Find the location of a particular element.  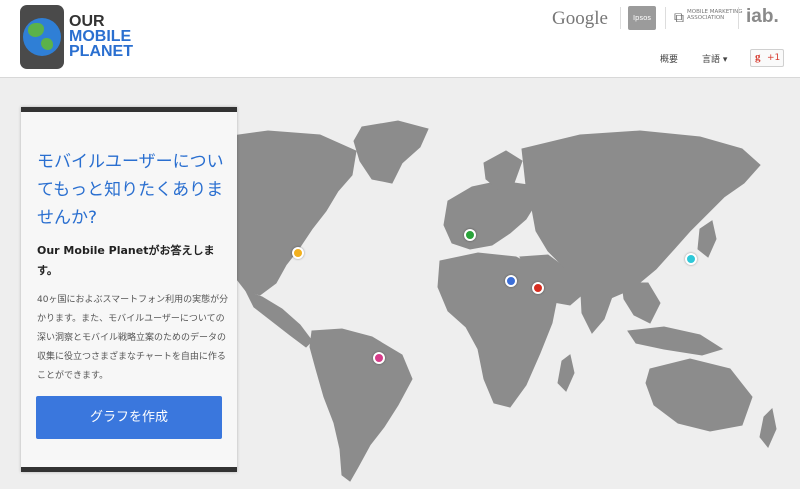

map-marker-south-america is located at coordinates (379, 358).